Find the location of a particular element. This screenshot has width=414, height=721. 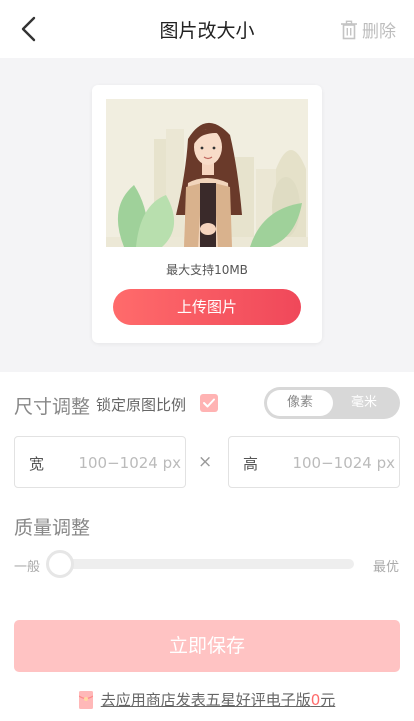

width-label: 宽 is located at coordinates (37, 464).